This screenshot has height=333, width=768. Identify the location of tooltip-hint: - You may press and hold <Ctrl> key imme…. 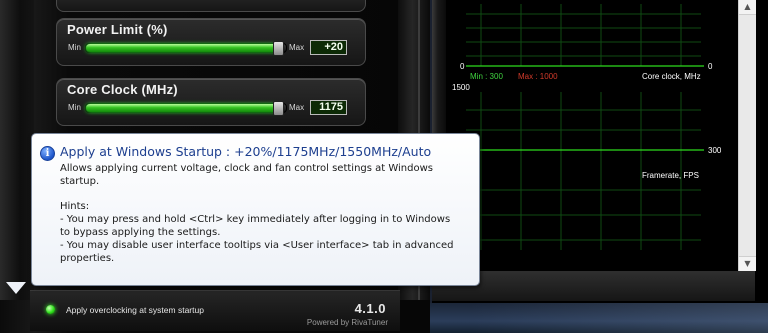
(255, 220).